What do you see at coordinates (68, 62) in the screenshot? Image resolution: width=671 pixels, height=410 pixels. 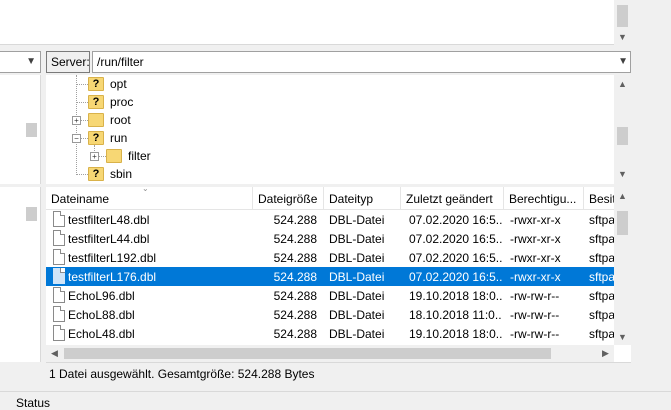 I see `server-label: Server:` at bounding box center [68, 62].